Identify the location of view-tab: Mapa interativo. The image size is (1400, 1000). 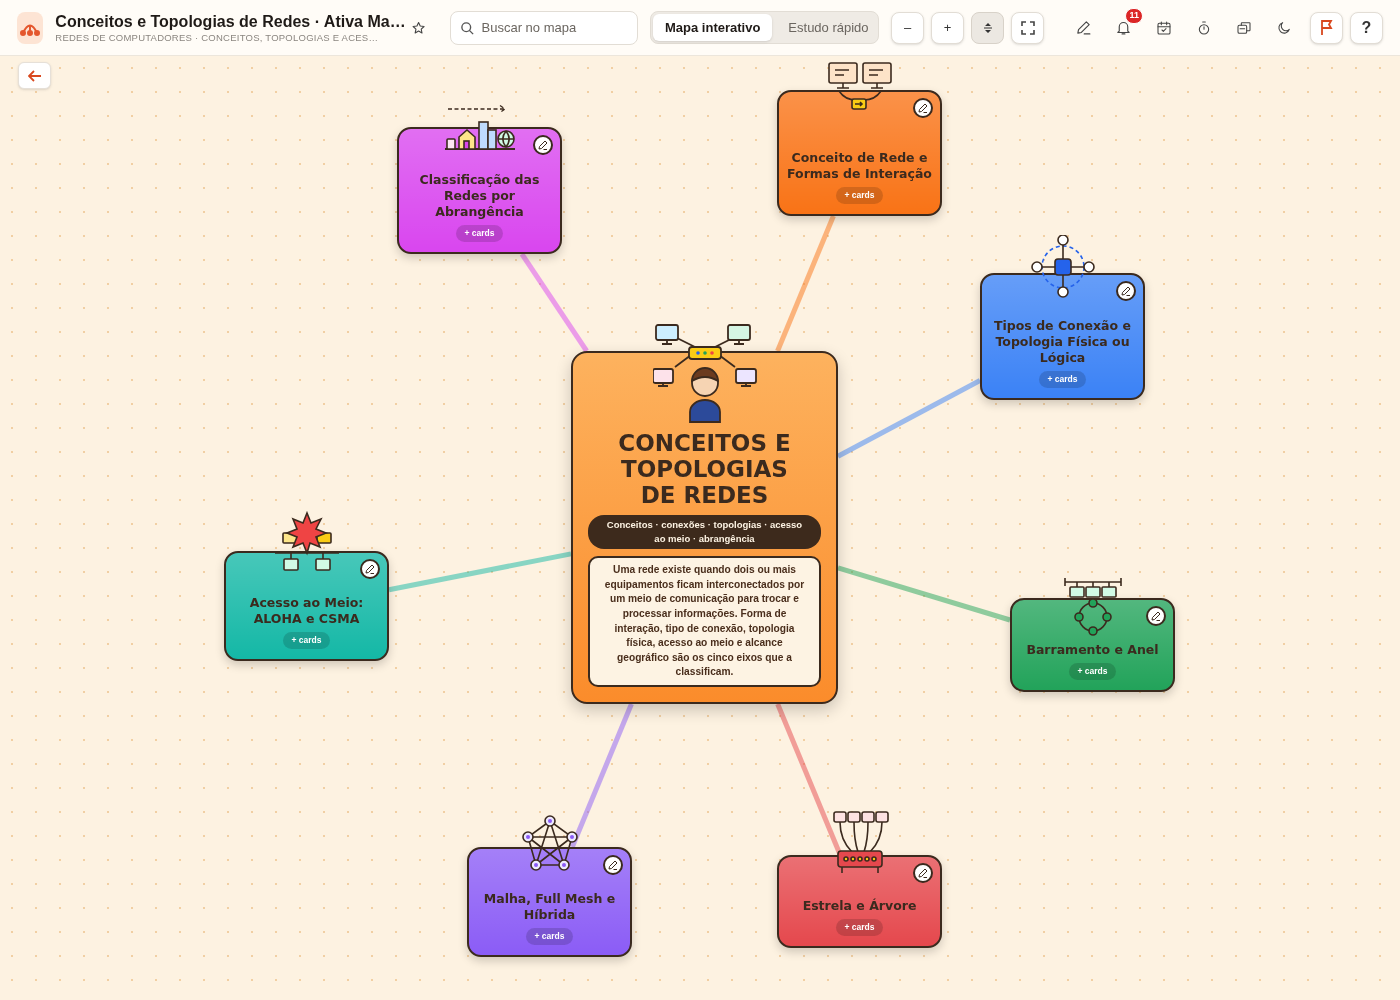
(713, 27).